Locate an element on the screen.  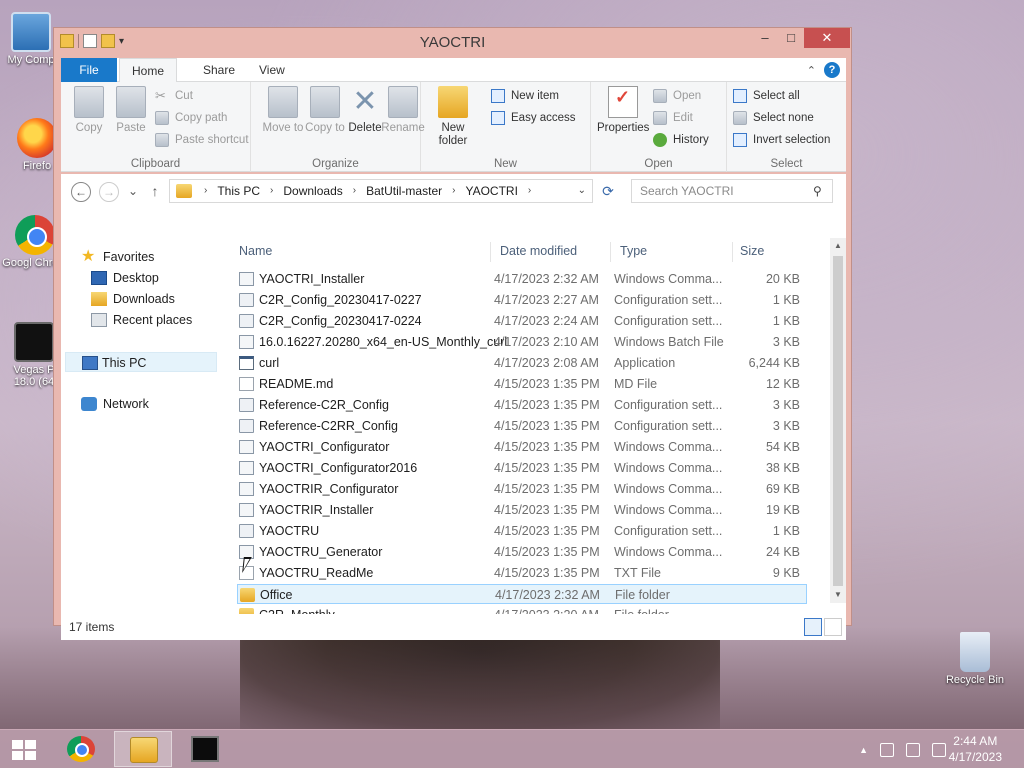
file-date: 4/15/2023 1:35 PM is located at coordinates (547, 468).